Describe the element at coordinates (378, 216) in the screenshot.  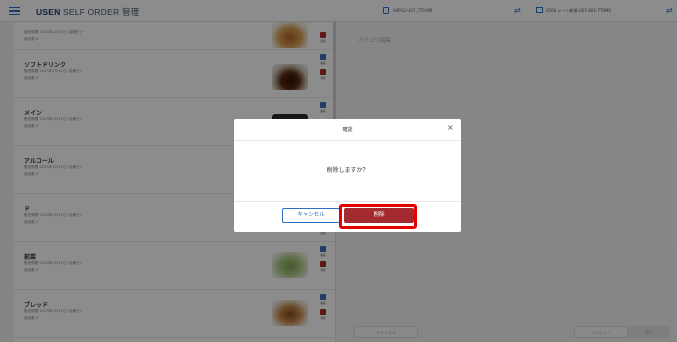
I see `highlight-box` at that location.